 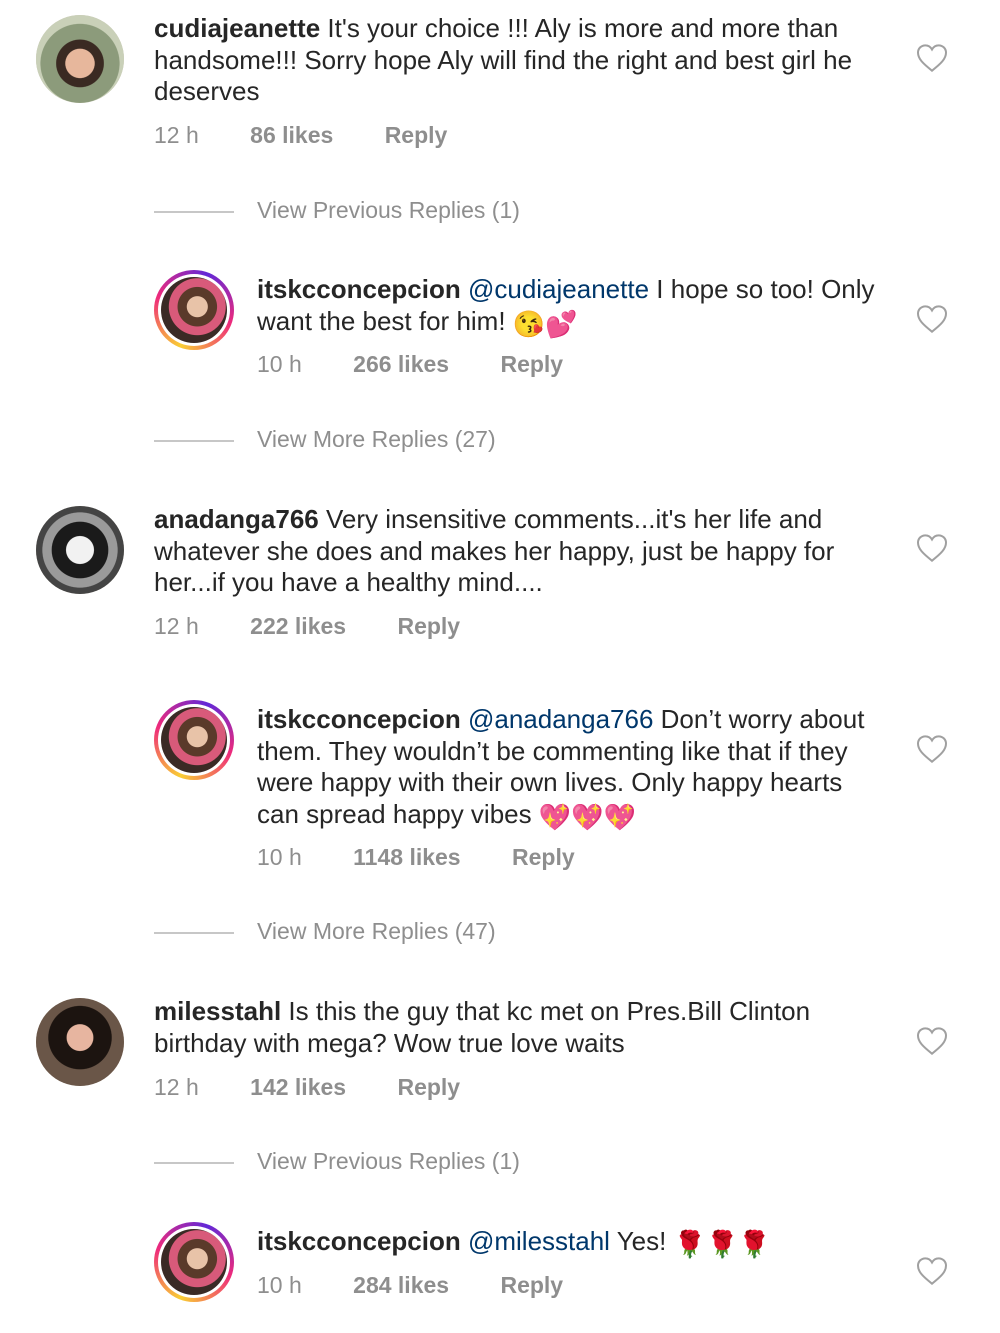 I want to click on like-count: 1148 likes, so click(x=406, y=857).